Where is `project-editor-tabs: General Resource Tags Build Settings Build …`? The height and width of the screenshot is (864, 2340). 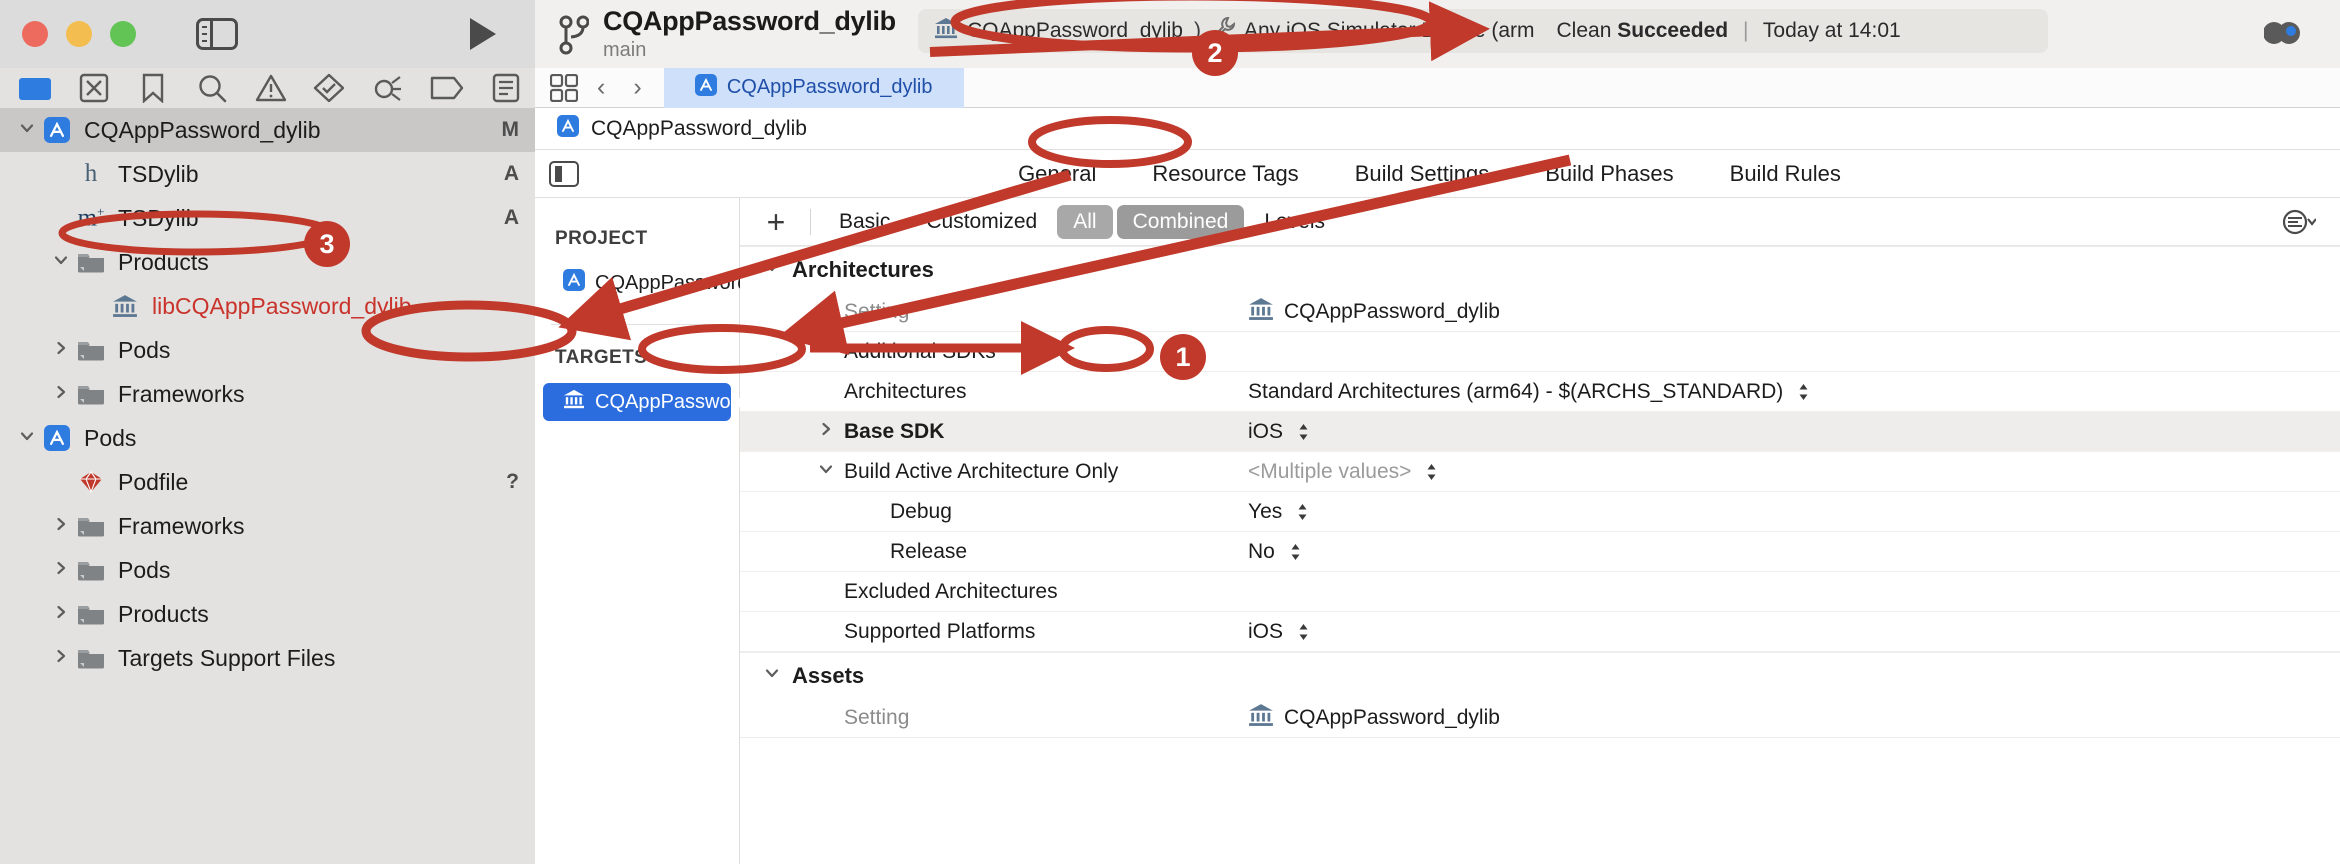 project-editor-tabs: General Resource Tags Build Settings Build … is located at coordinates (1429, 174).